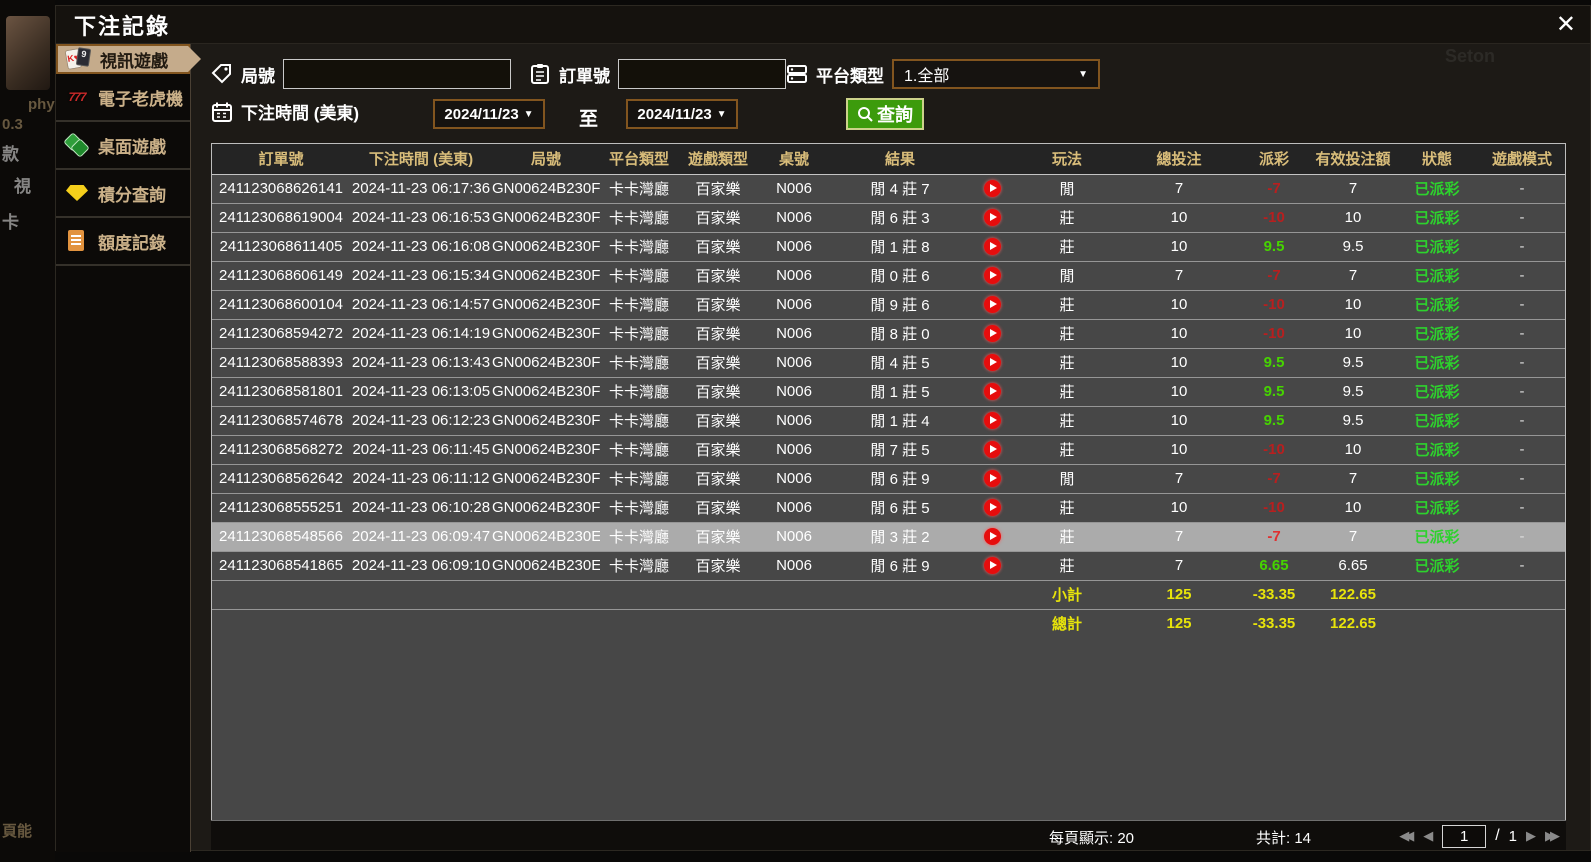 Image resolution: width=1591 pixels, height=862 pixels. I want to click on platform-icon, so click(797, 74).